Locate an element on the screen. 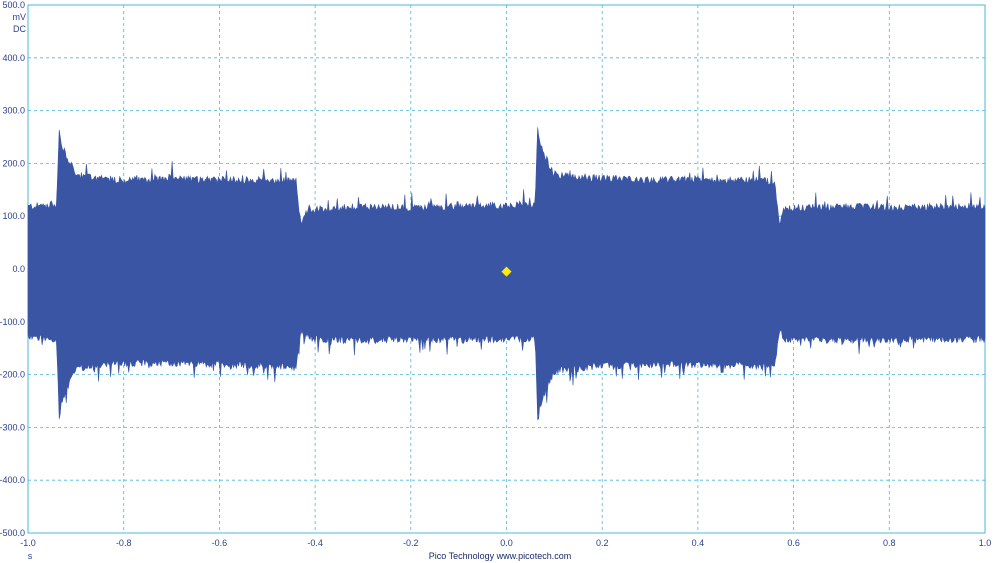  y-tick-label: -300.0 is located at coordinates (12, 427).